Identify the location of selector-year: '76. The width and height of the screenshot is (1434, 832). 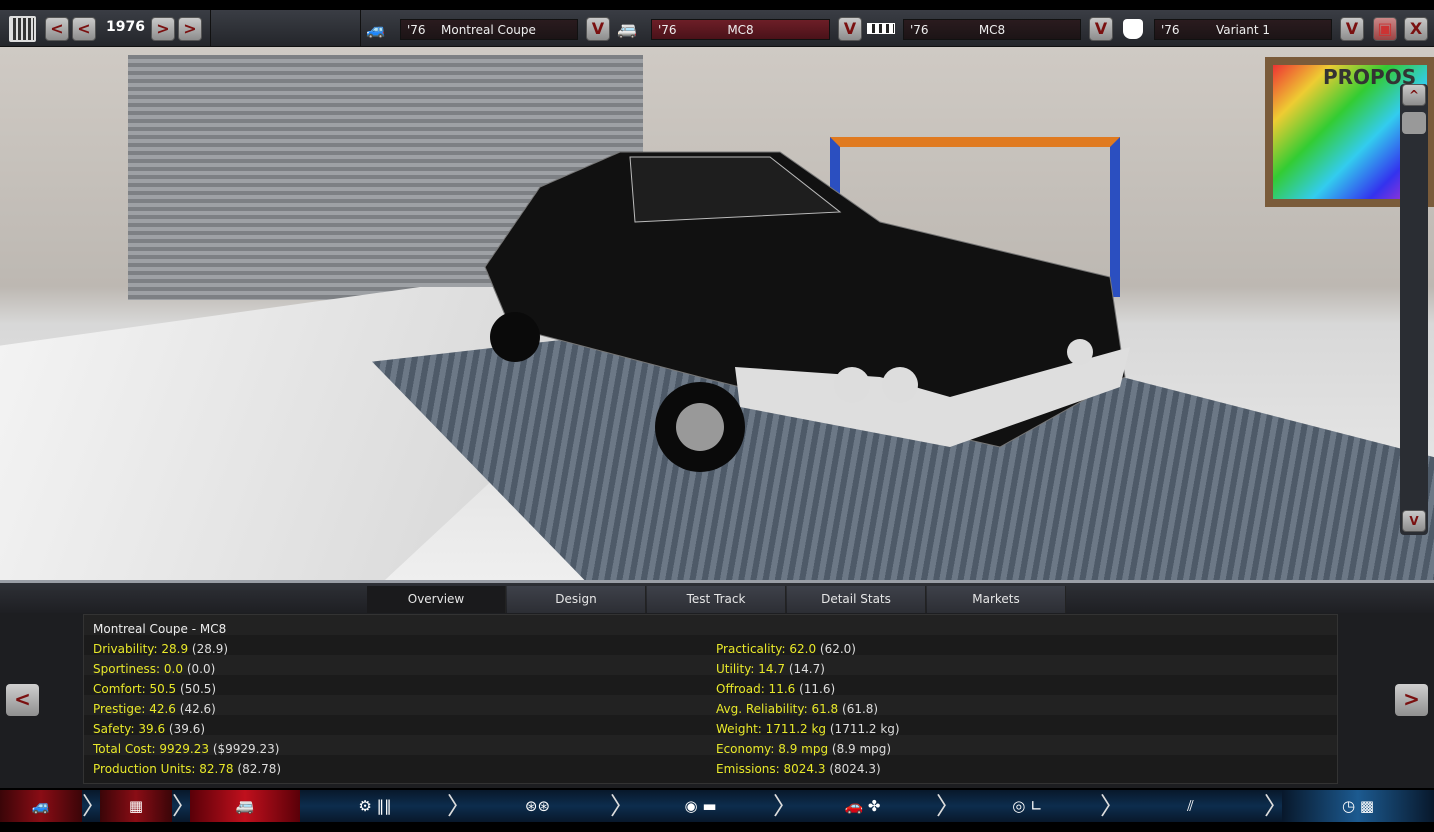
(416, 30).